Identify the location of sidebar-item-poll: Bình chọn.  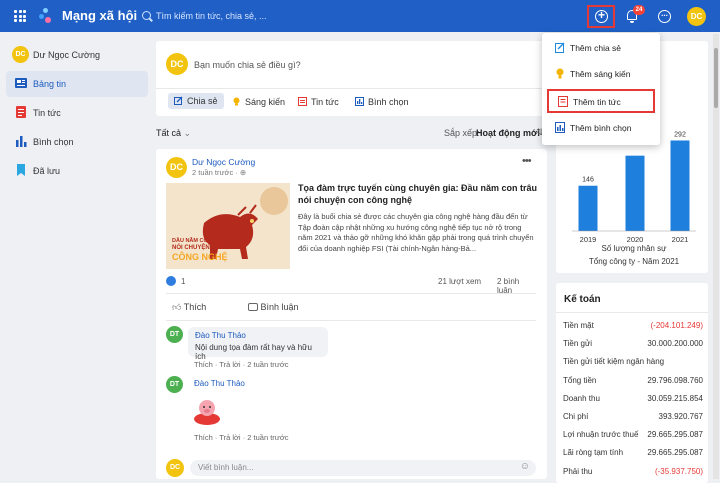
(77, 142).